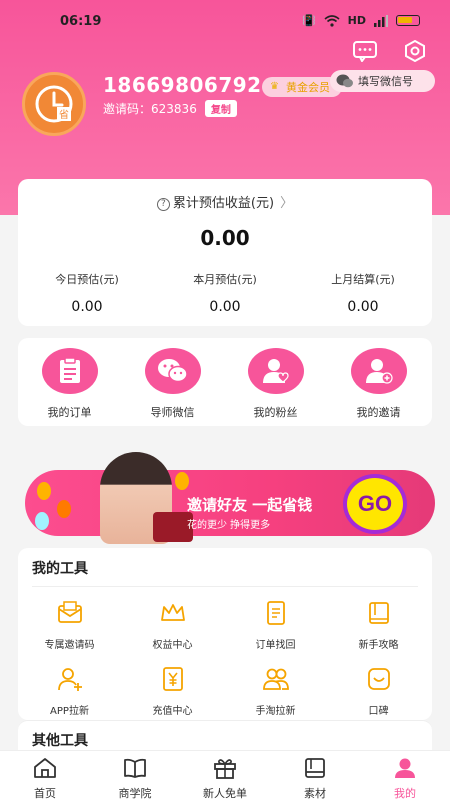  Describe the element at coordinates (60, 569) in the screenshot. I see `my-tools-title: 我的工具` at that location.